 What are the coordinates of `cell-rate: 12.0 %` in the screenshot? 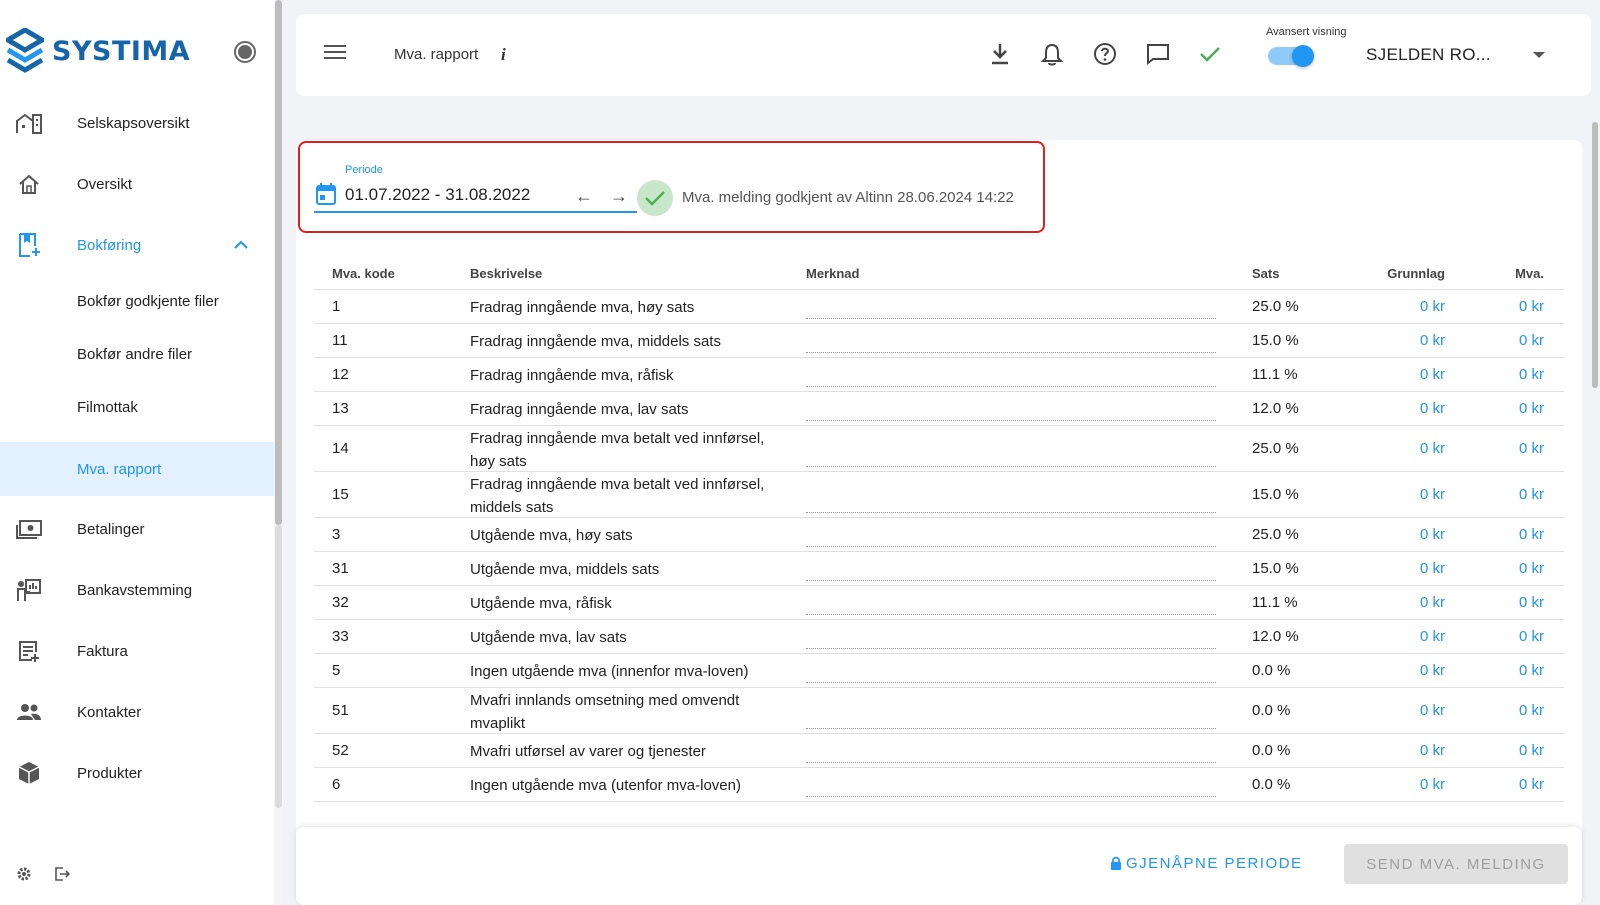 It's located at (1275, 408).